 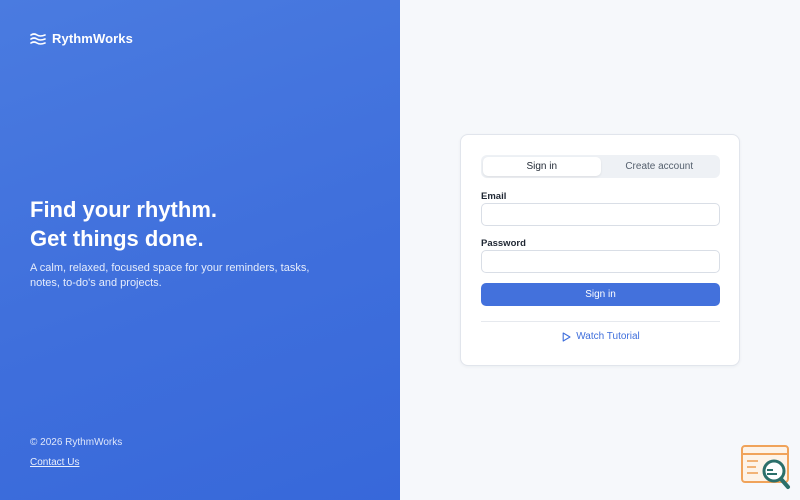 What do you see at coordinates (123, 209) in the screenshot?
I see `headline-line-1: Find your rhythm.` at bounding box center [123, 209].